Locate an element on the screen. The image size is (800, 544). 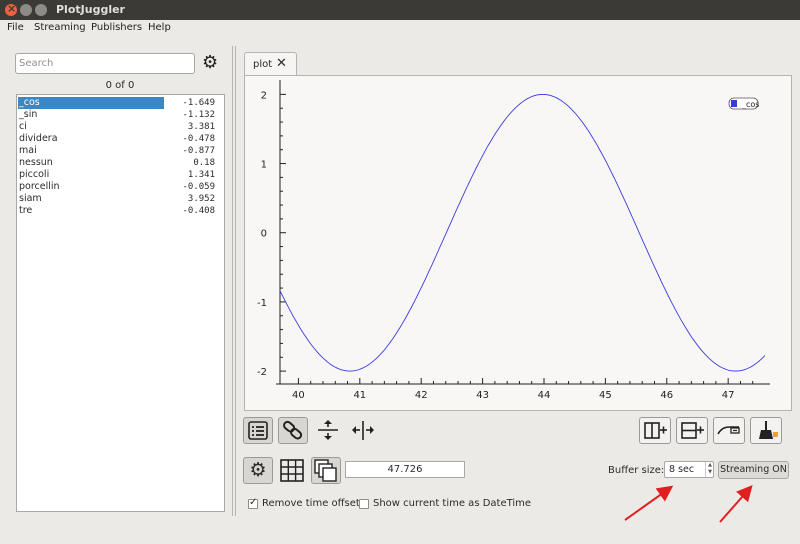
tab-plot: plot ✕ is located at coordinates (270, 64).